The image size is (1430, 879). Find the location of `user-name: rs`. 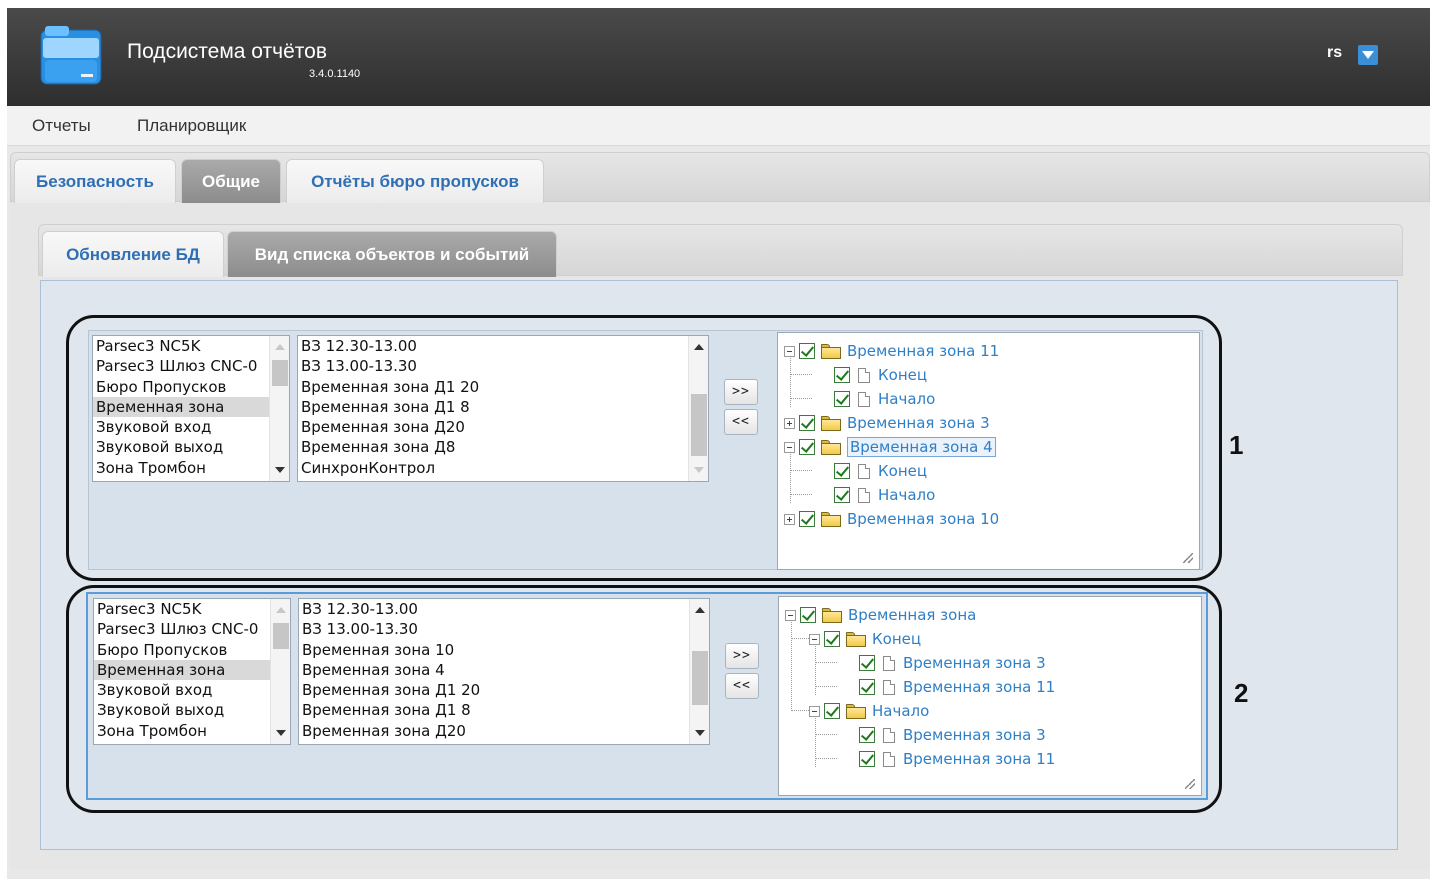

user-name: rs is located at coordinates (1334, 53).